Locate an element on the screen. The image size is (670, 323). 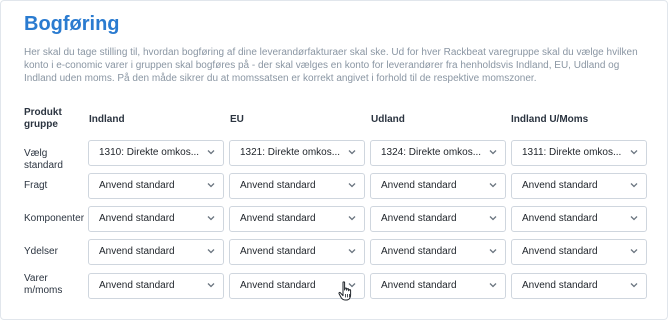
select-varer-mmoms-indland-umoms: Anvend standard is located at coordinates (579, 286).